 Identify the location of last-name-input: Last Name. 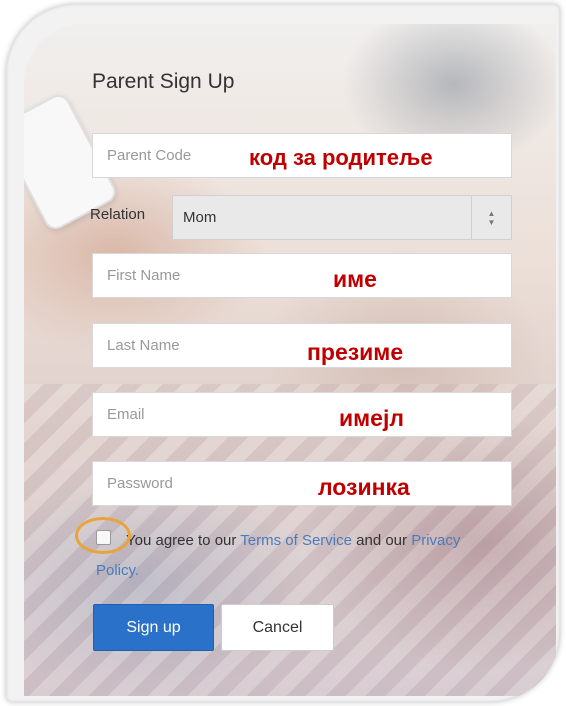
(302, 345).